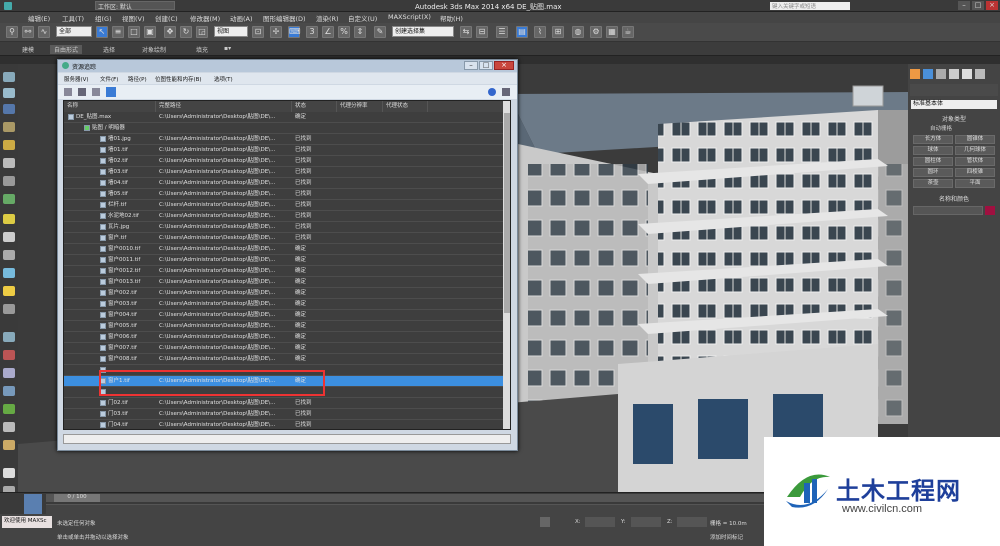  I want to click on mirror-icon: ⇆, so click(466, 32).